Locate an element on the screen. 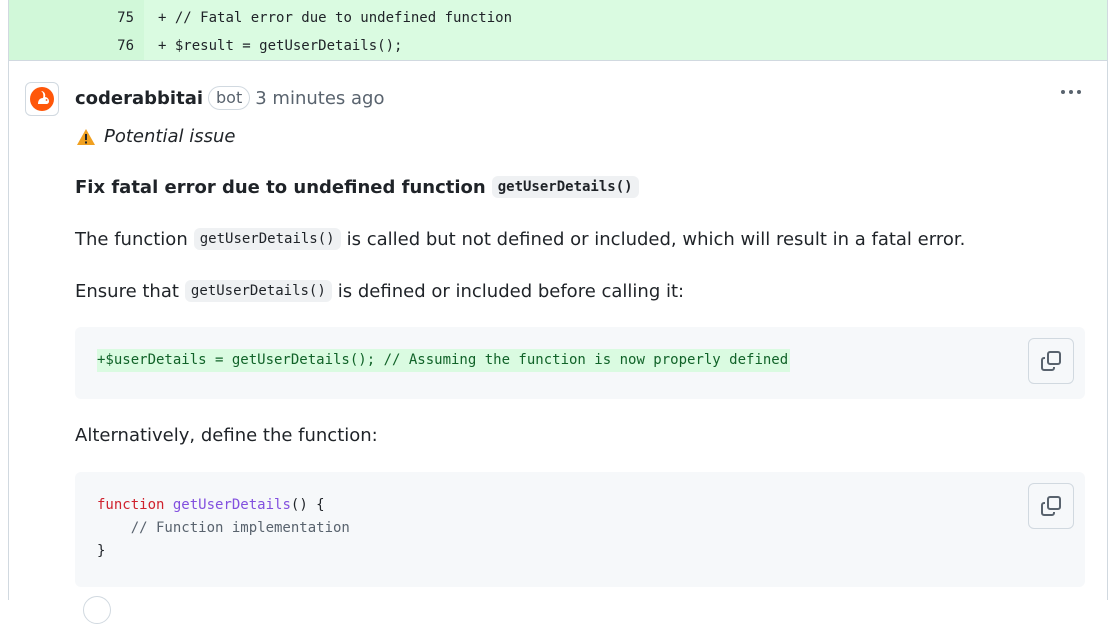  comment-menu-button is located at coordinates (1071, 92).